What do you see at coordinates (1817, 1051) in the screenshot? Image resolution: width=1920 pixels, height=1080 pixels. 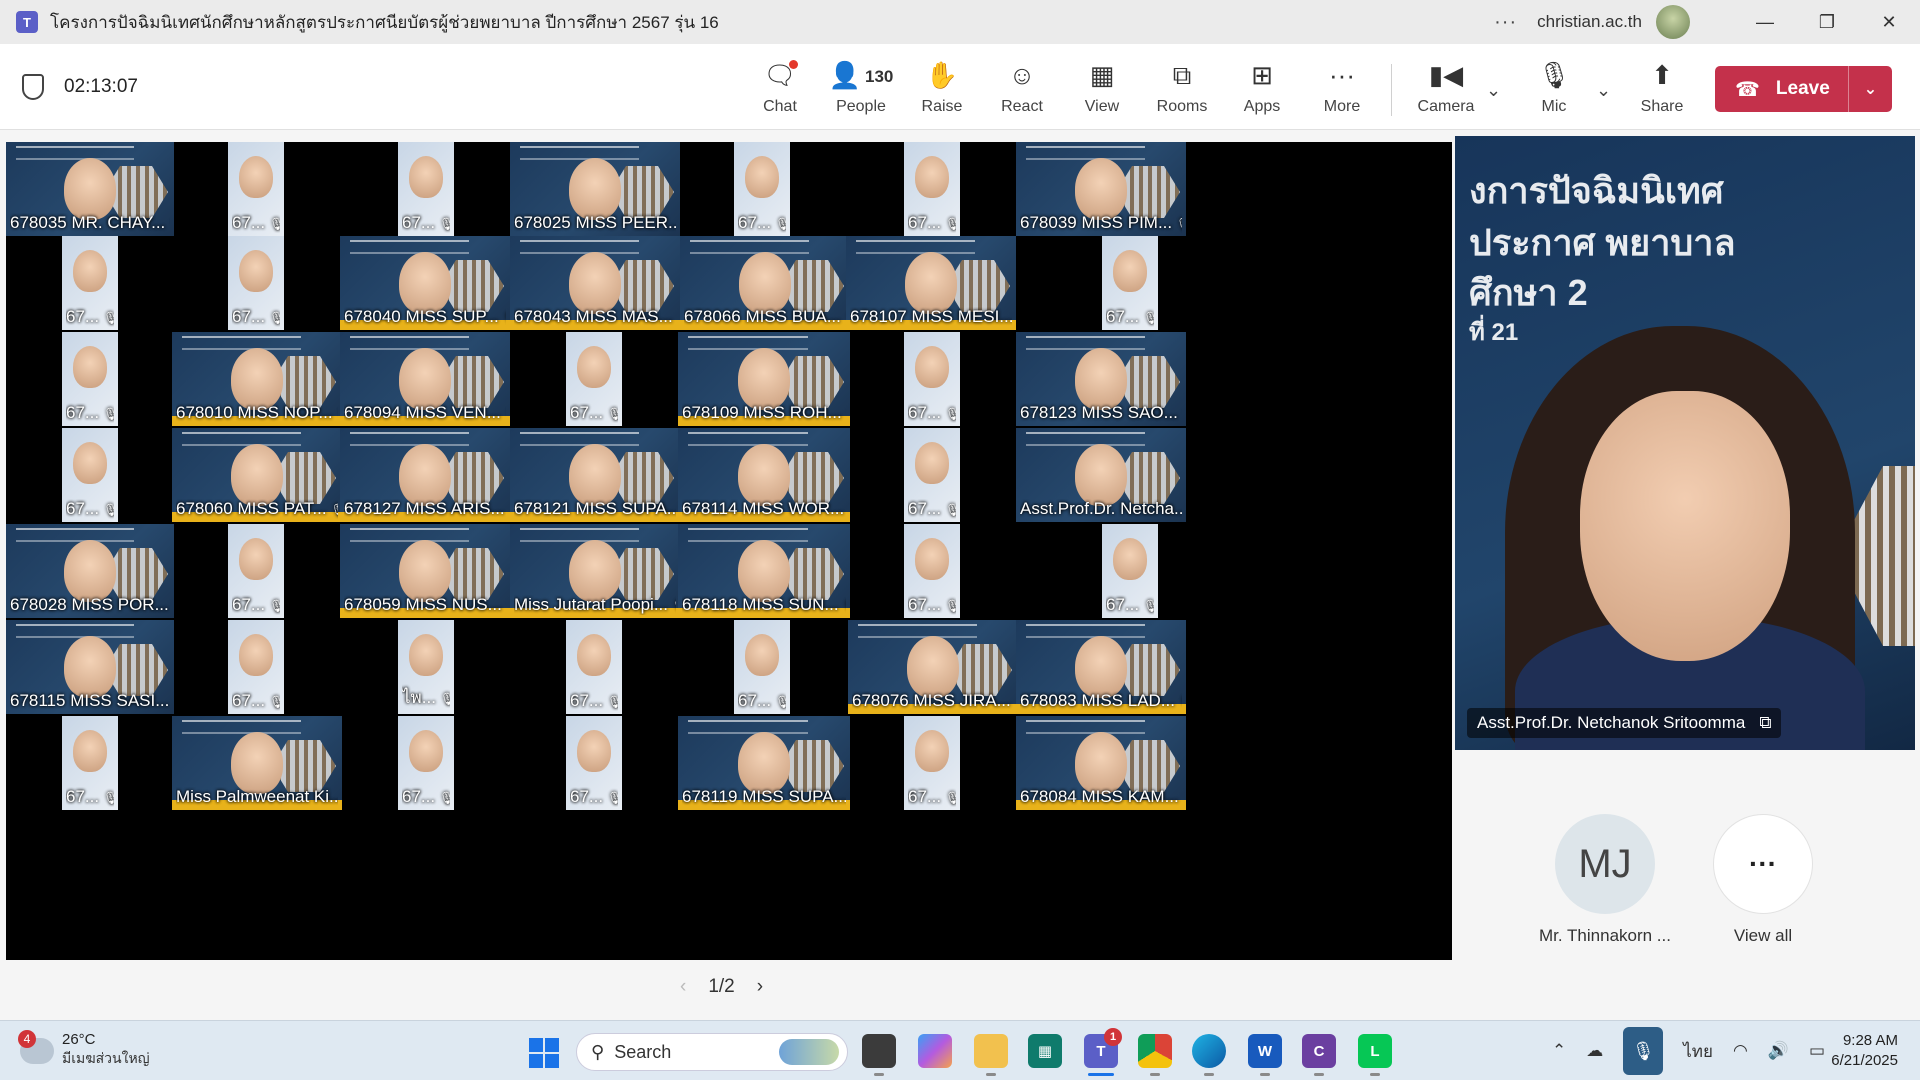 I see `battery-icon: ▭` at bounding box center [1817, 1051].